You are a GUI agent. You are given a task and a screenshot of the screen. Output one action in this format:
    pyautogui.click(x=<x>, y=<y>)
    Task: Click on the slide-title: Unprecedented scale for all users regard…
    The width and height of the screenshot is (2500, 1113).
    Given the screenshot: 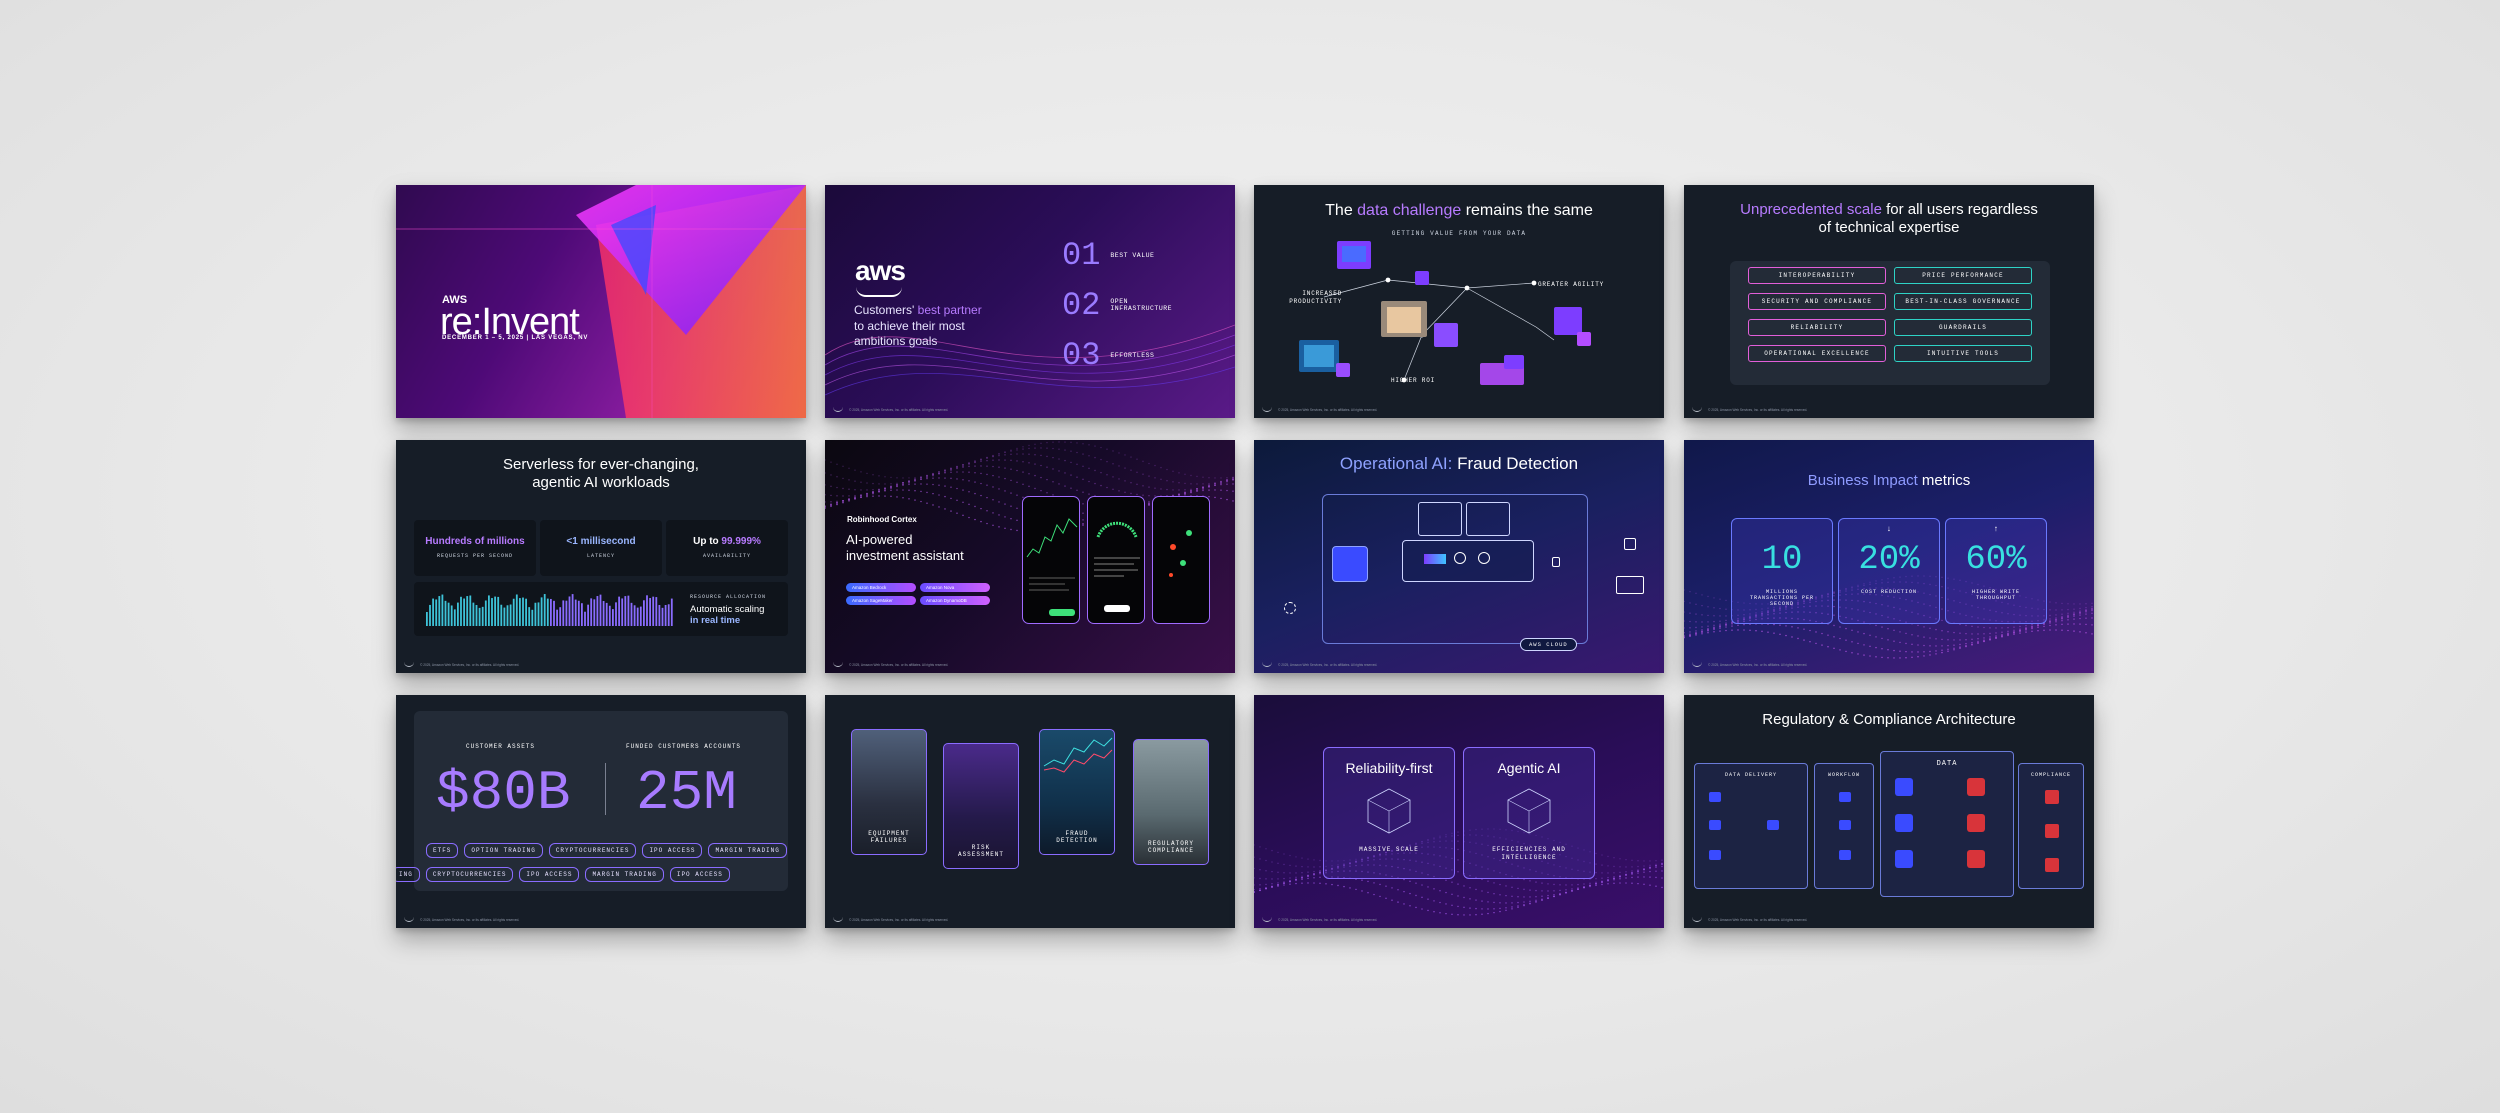 What is the action you would take?
    pyautogui.click(x=1889, y=218)
    